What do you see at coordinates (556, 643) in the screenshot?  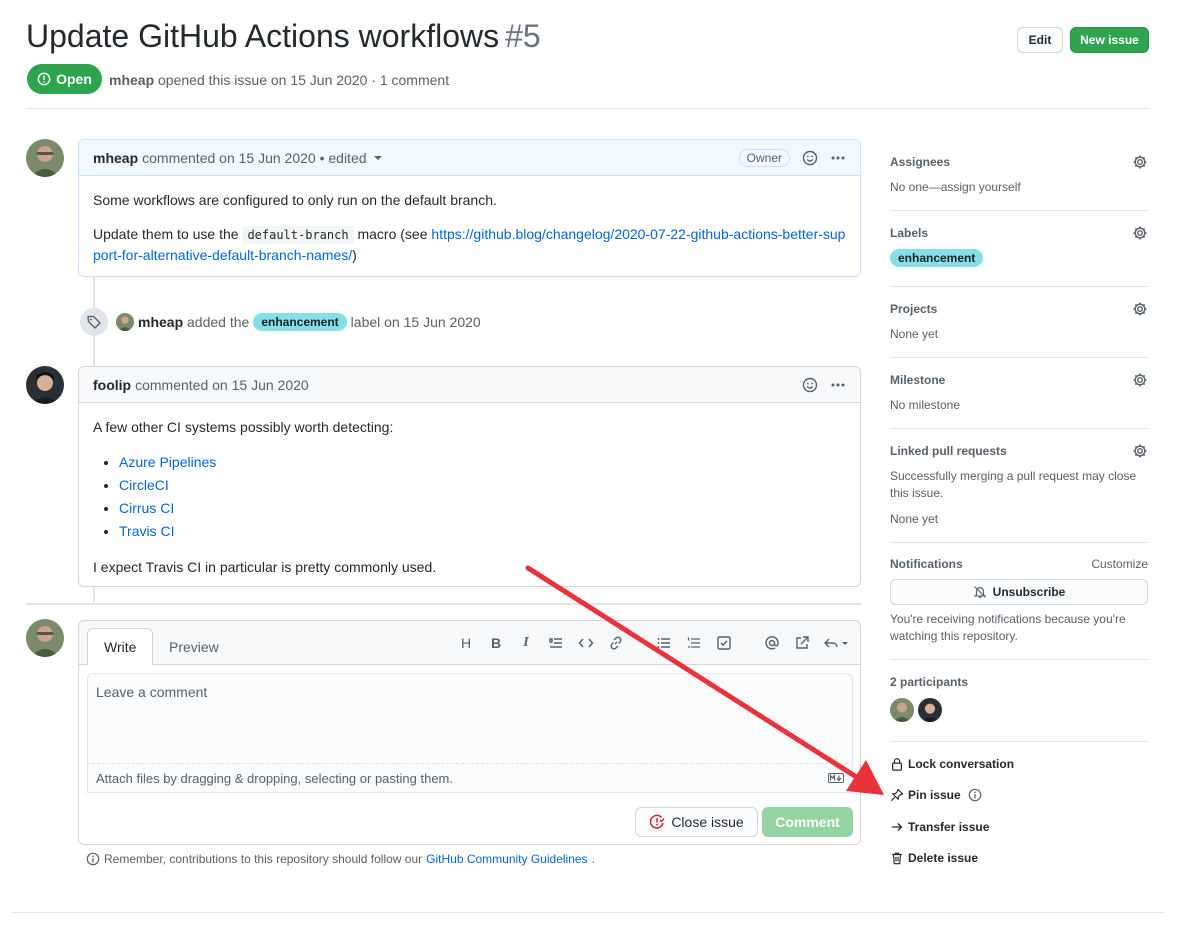 I see `quote-icon` at bounding box center [556, 643].